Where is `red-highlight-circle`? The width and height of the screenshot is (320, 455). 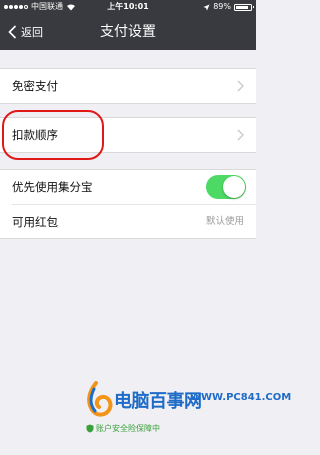 red-highlight-circle is located at coordinates (53, 135).